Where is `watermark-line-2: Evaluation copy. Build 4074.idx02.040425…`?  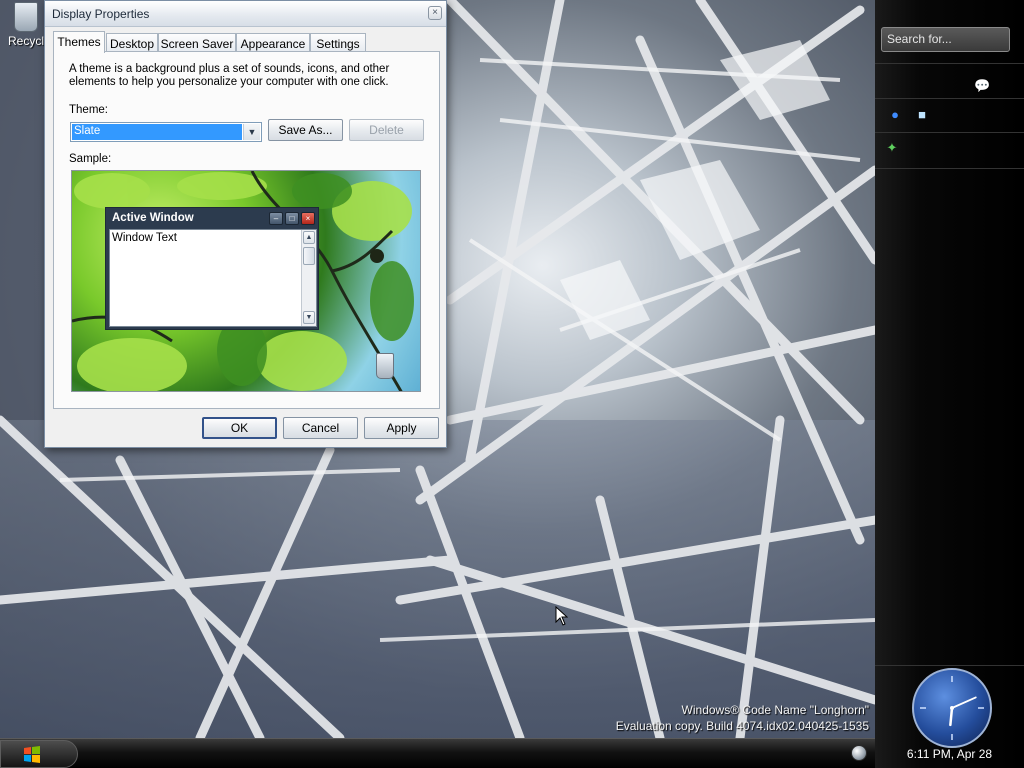
watermark-line-2: Evaluation copy. Build 4074.idx02.040425… is located at coordinates (742, 726).